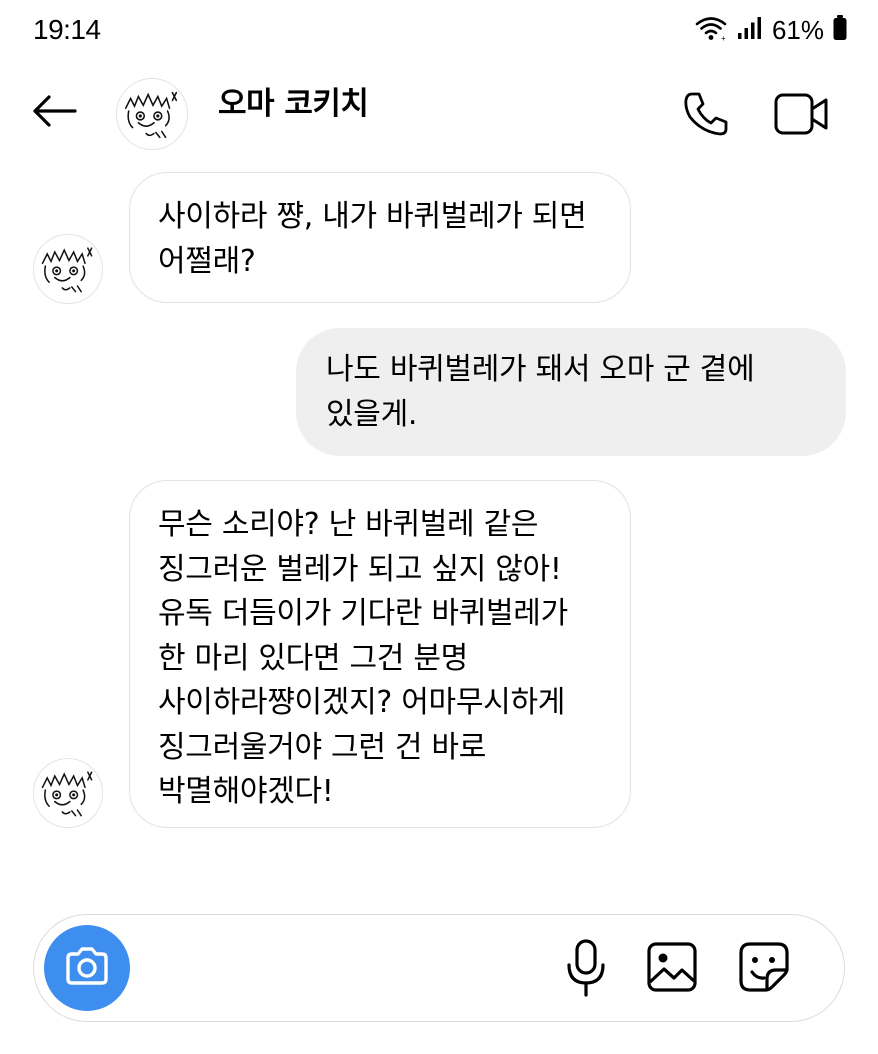 Image resolution: width=878 pixels, height=1054 pixels. I want to click on message-text: 나도 바퀴벌레가 돼서 오마 군 곁에 있을게., so click(540, 392).